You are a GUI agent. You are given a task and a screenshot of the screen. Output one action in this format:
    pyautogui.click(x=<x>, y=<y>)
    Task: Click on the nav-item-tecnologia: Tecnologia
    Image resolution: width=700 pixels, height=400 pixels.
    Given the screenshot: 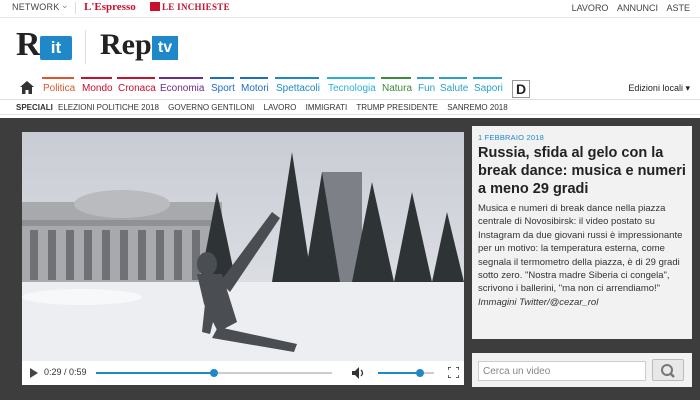 What is the action you would take?
    pyautogui.click(x=351, y=85)
    